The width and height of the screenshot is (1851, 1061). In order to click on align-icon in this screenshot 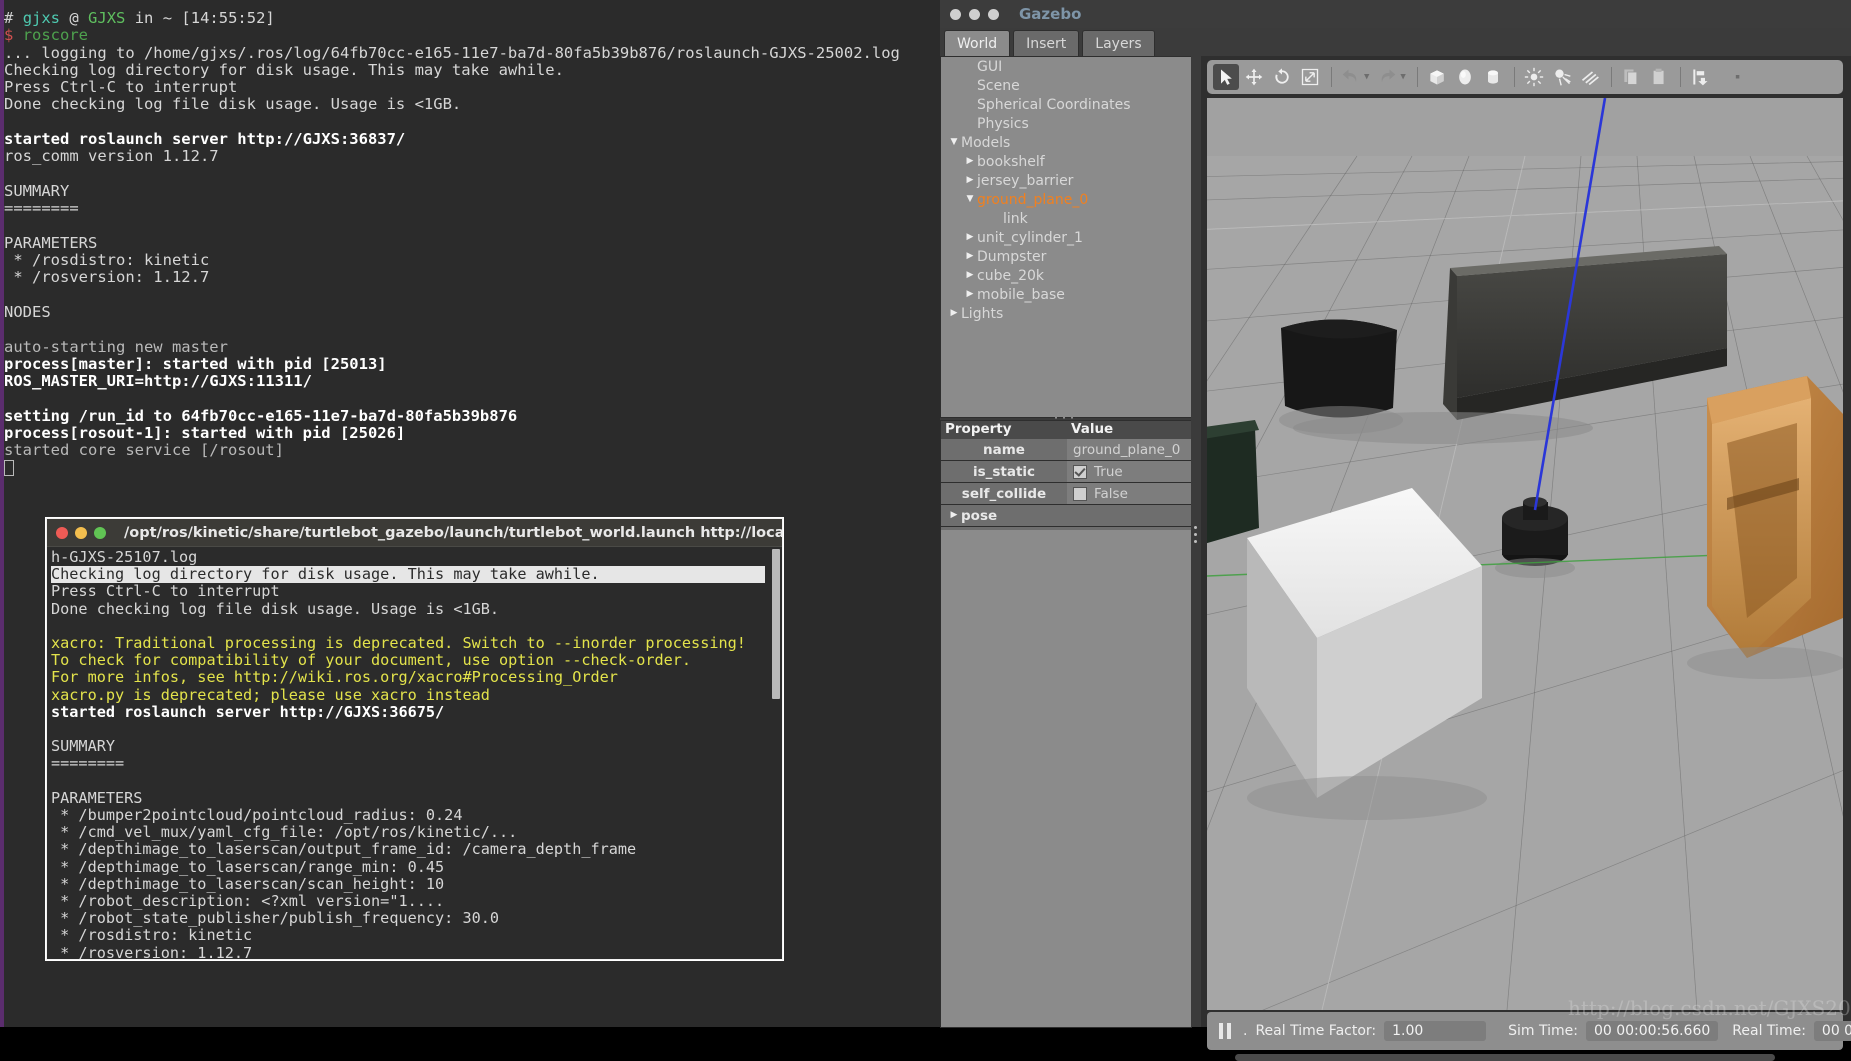, I will do `click(1700, 77)`.